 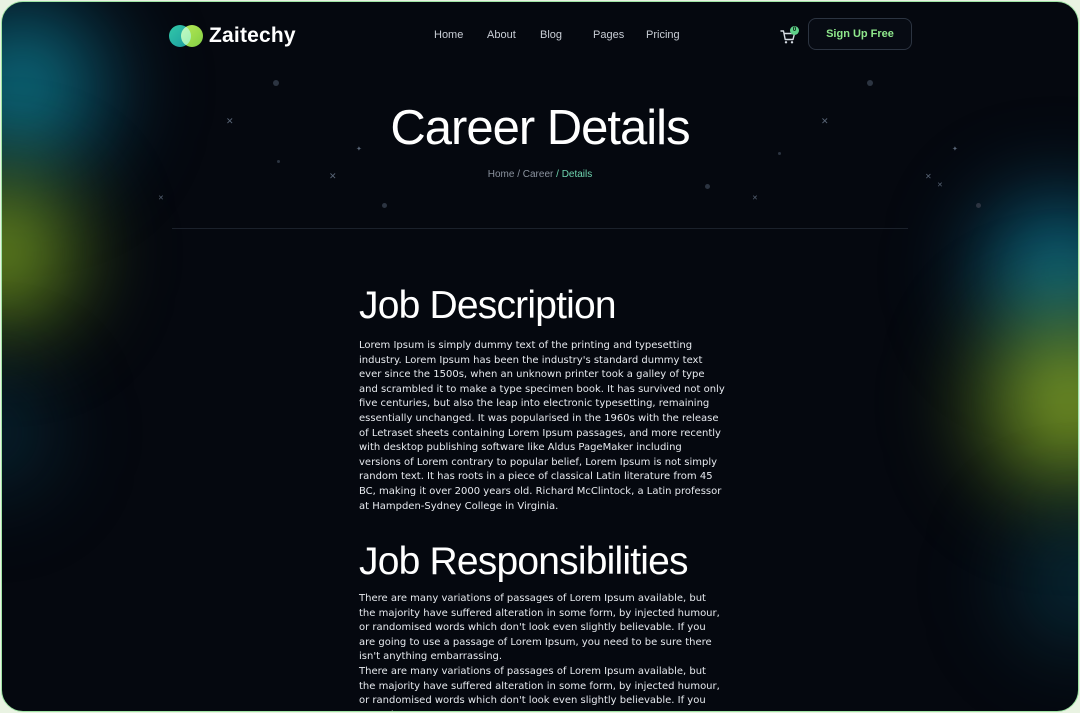 What do you see at coordinates (608, 35) in the screenshot?
I see `nav-item-pages: Pages` at bounding box center [608, 35].